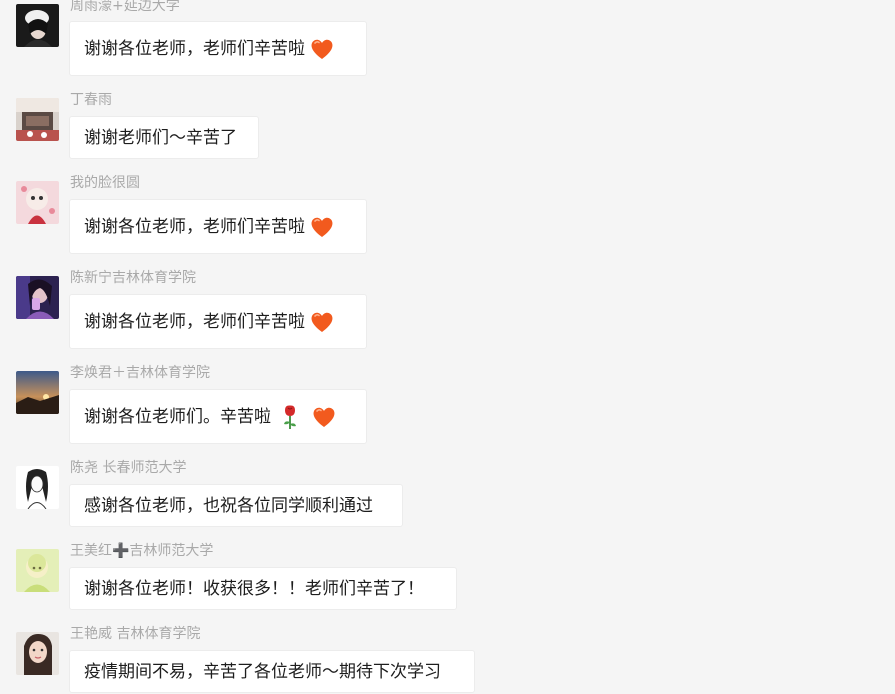 This screenshot has height=694, width=895. I want to click on message-bubble: 谢谢各位老师！收获很多！！老师们辛苦了！, so click(263, 588).